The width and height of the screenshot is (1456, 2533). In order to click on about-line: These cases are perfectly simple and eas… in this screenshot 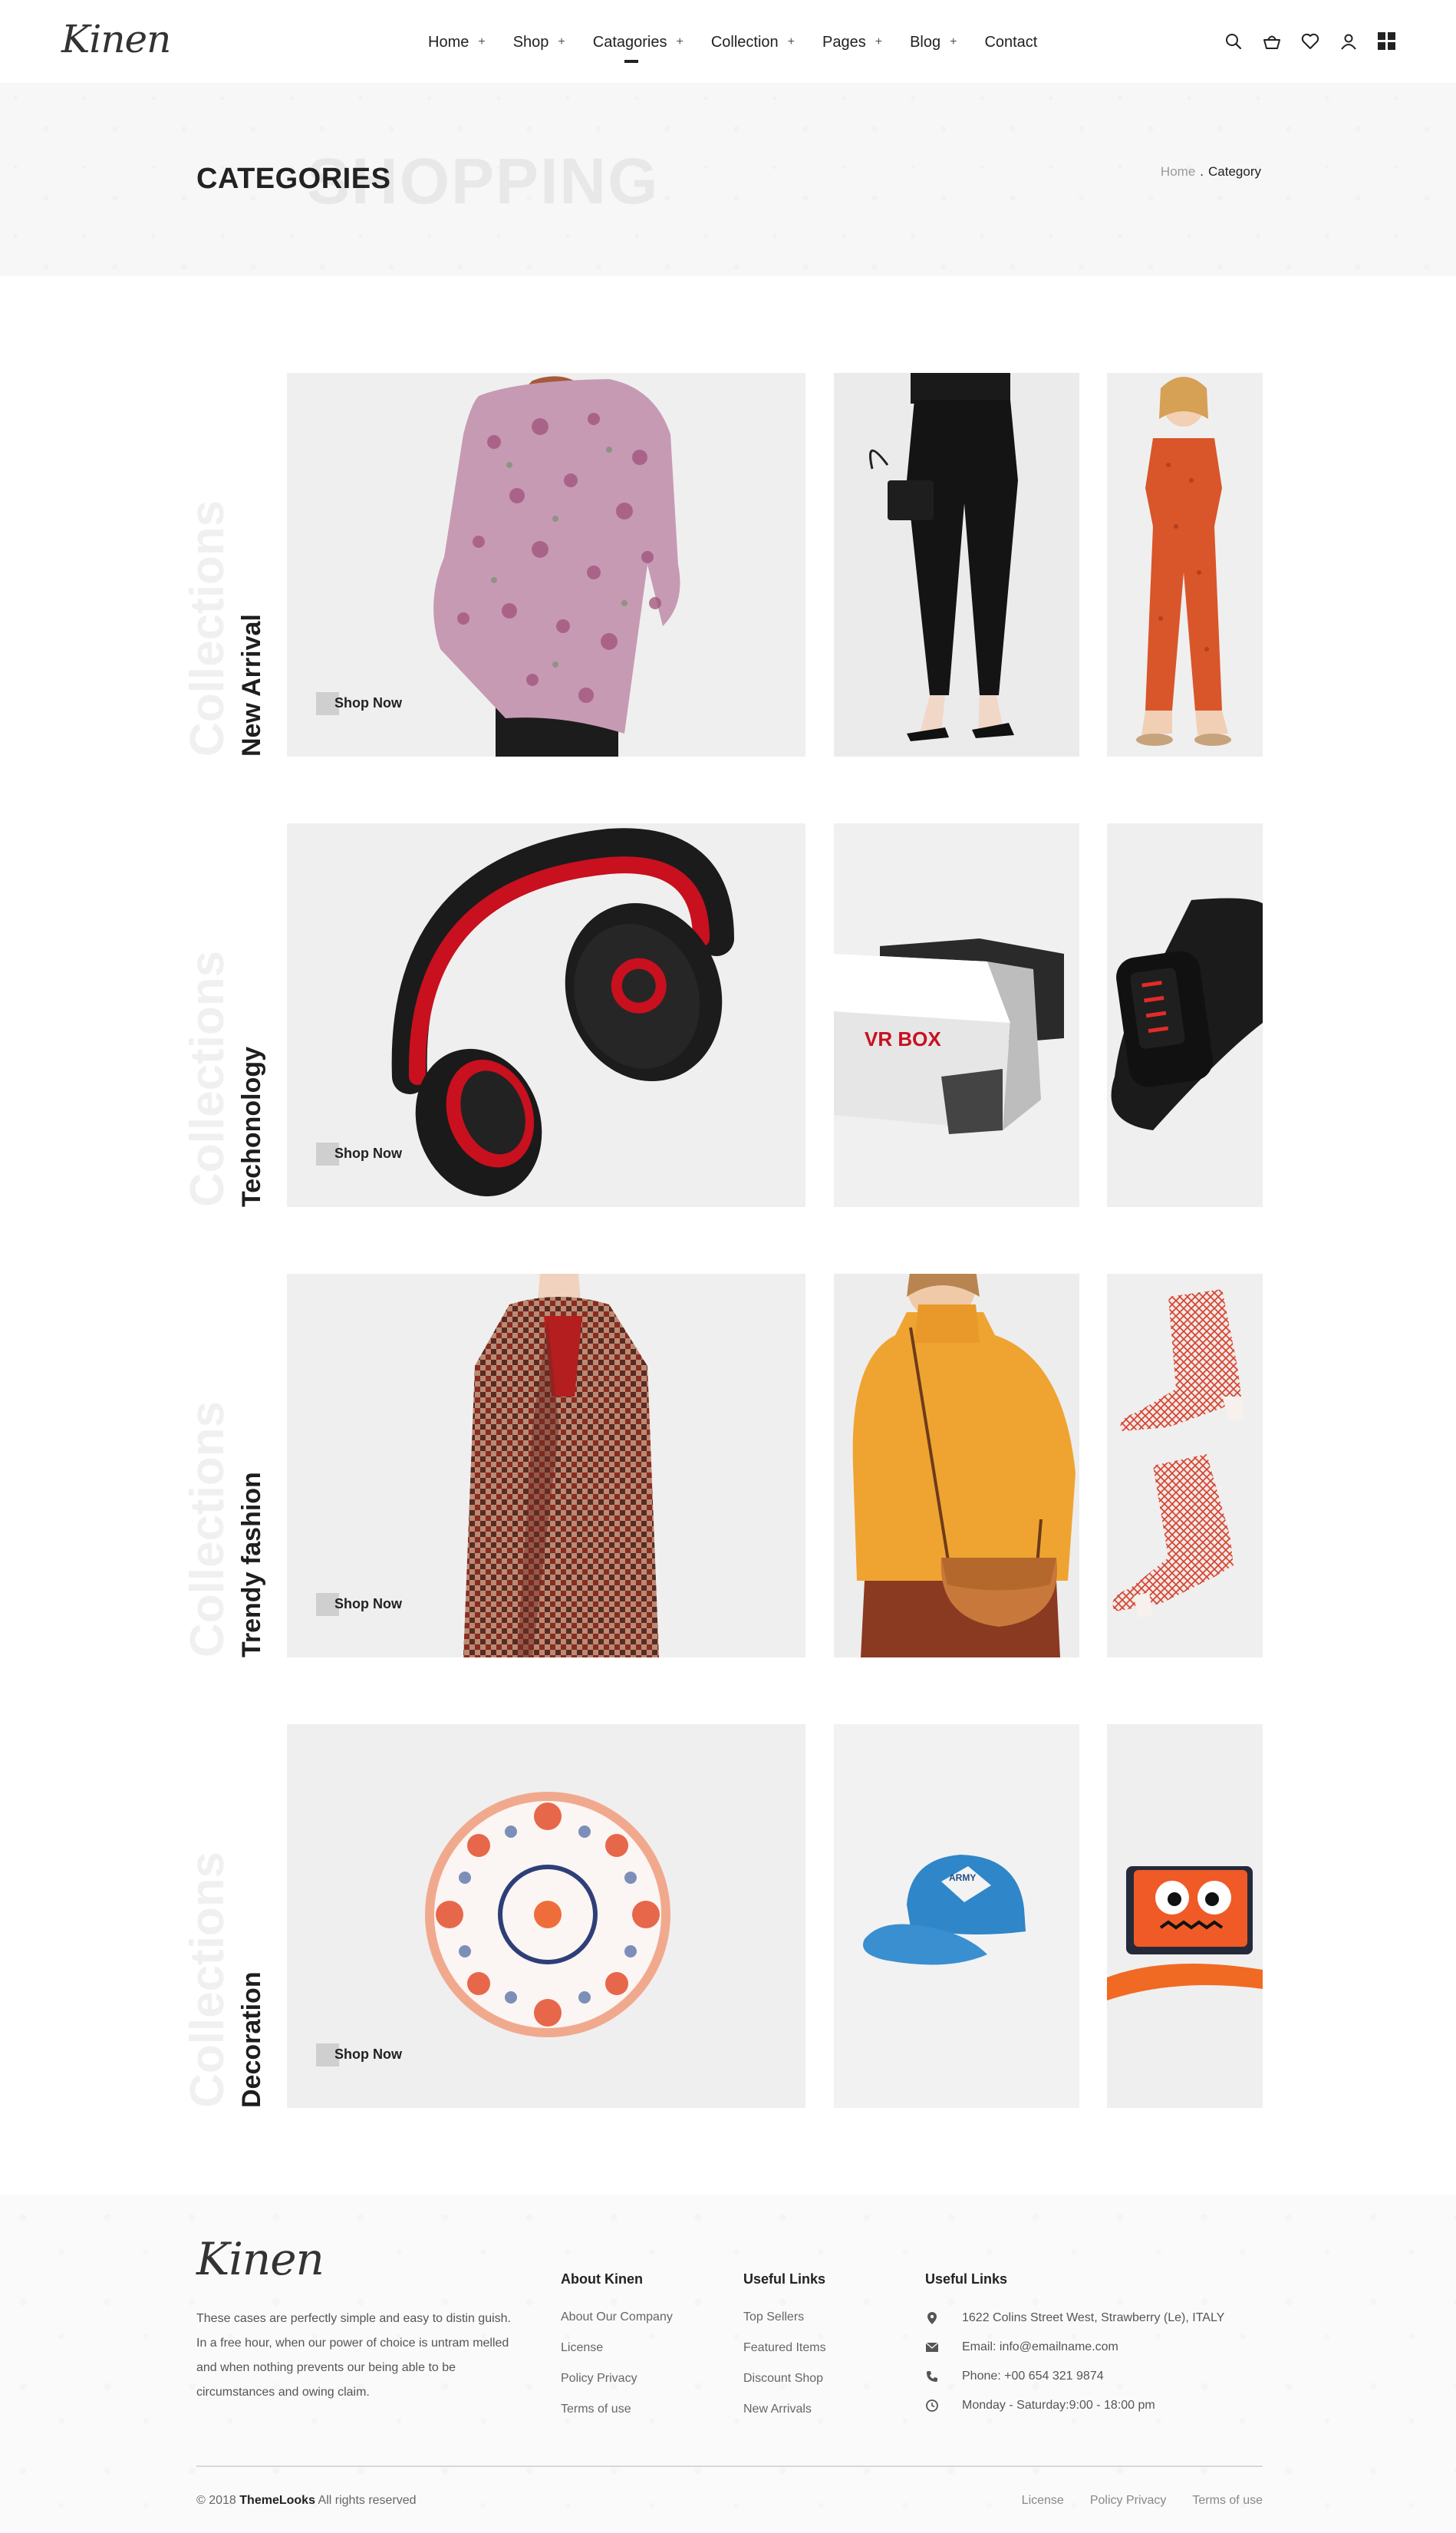, I will do `click(353, 2318)`.